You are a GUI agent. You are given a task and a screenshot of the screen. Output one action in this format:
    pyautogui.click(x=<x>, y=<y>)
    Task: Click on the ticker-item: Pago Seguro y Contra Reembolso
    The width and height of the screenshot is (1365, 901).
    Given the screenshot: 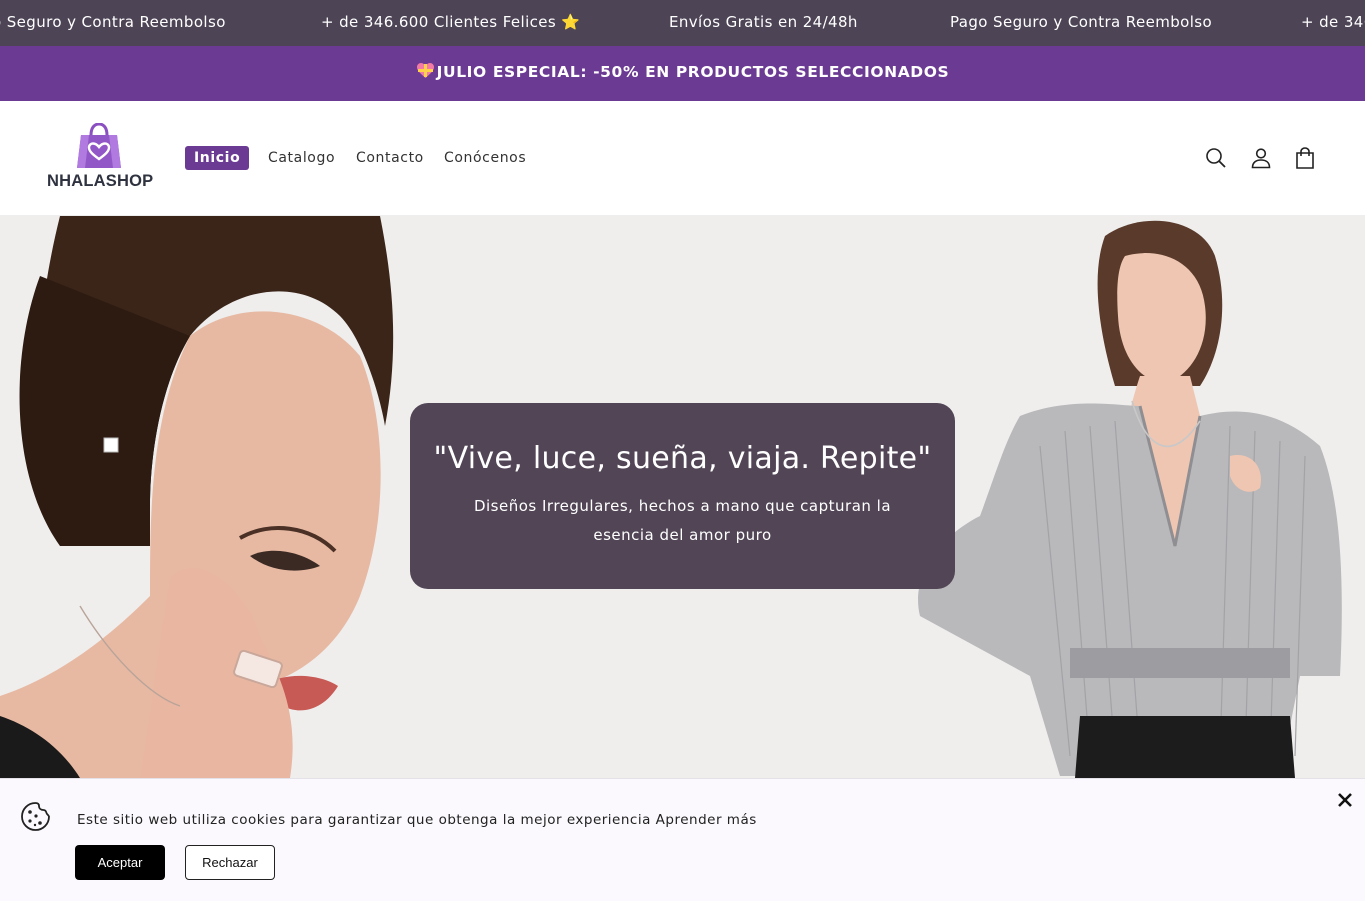 What is the action you would take?
    pyautogui.click(x=1081, y=22)
    